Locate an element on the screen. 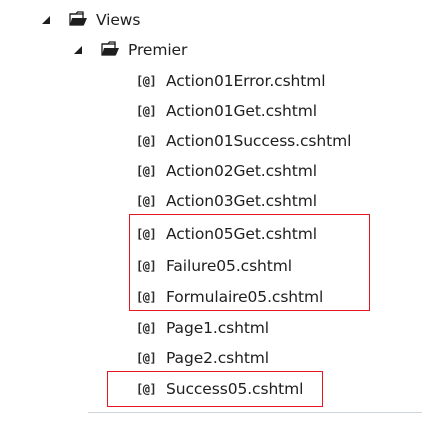 This screenshot has width=422, height=425. file-item-failure05: [@] Failure05.cshtml is located at coordinates (214, 266).